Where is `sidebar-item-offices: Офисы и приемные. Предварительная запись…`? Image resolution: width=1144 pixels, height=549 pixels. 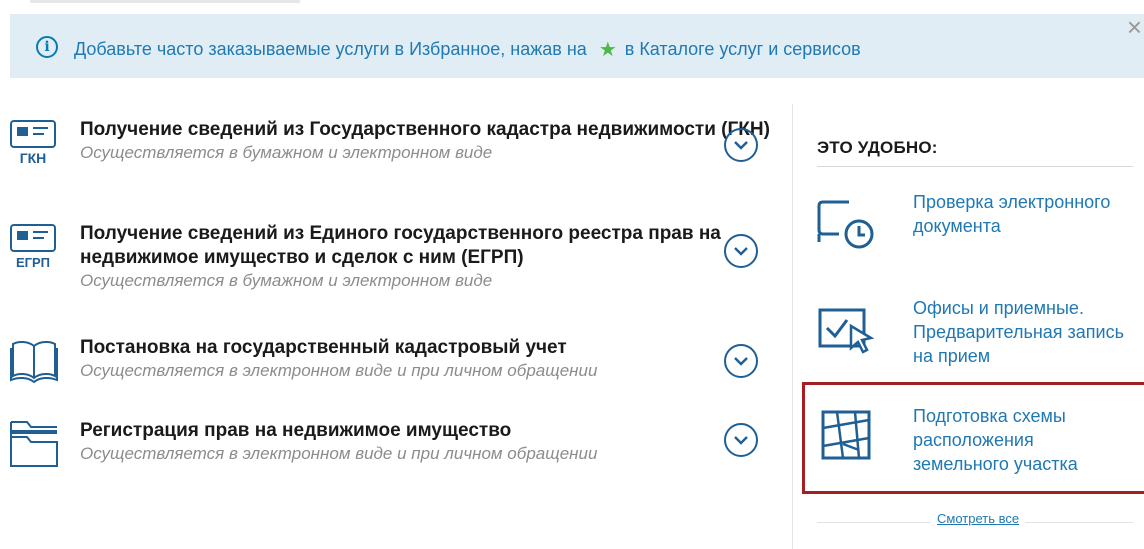 sidebar-item-offices: Офисы и приемные. Предварительная запись… is located at coordinates (975, 332).